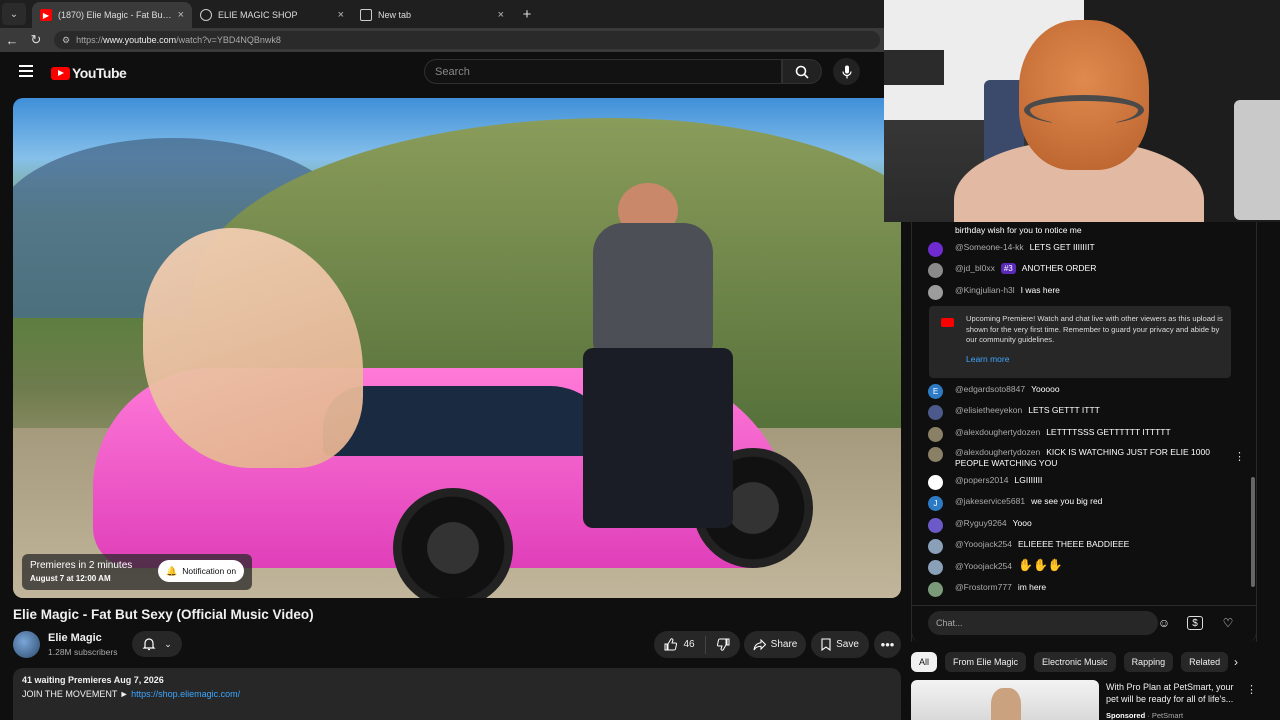 This screenshot has width=1280, height=720. Describe the element at coordinates (66, 40) in the screenshot. I see `site-info-icon: ⚙` at that location.